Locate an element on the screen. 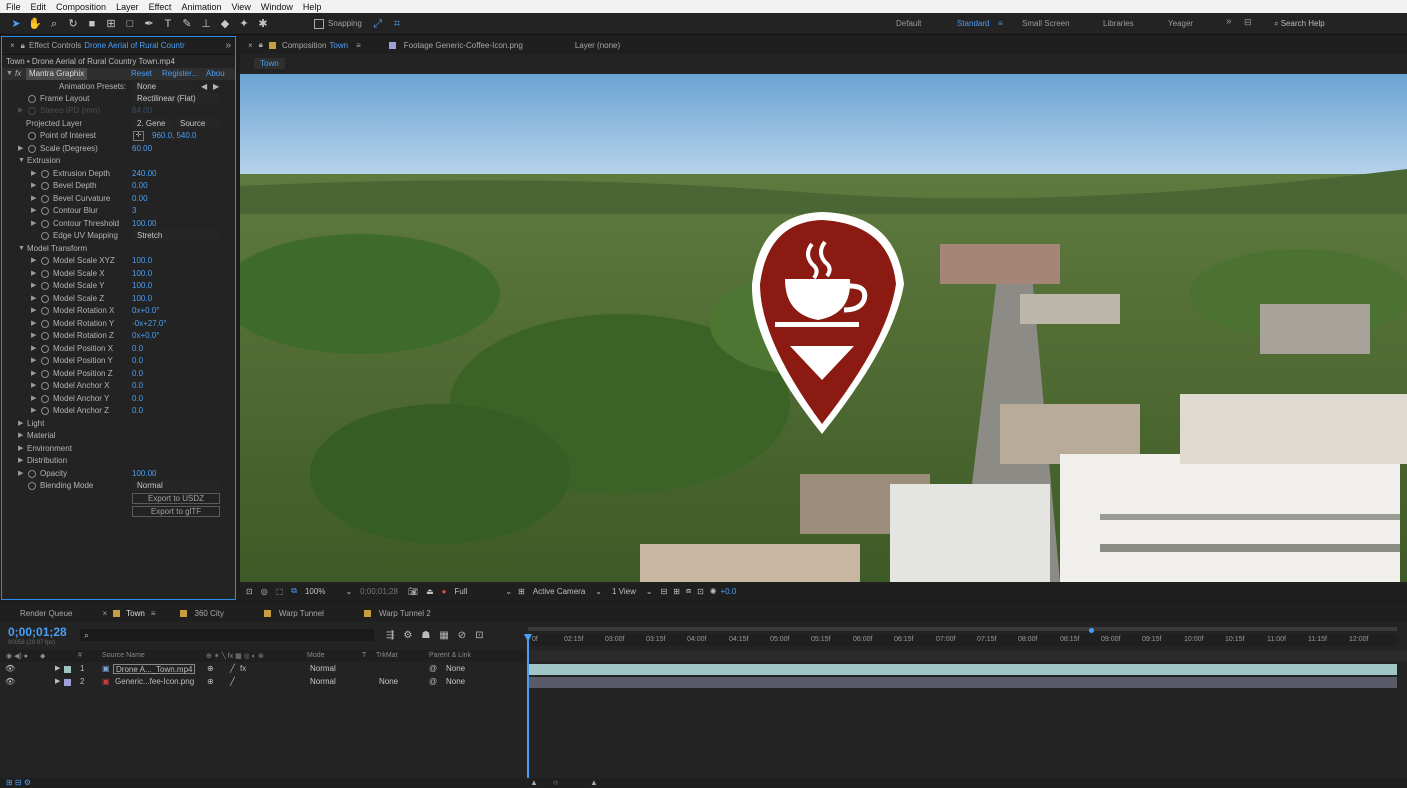 This screenshot has height=788, width=1407. model-transform-group: ▼ Model Transform is located at coordinates (118, 249).